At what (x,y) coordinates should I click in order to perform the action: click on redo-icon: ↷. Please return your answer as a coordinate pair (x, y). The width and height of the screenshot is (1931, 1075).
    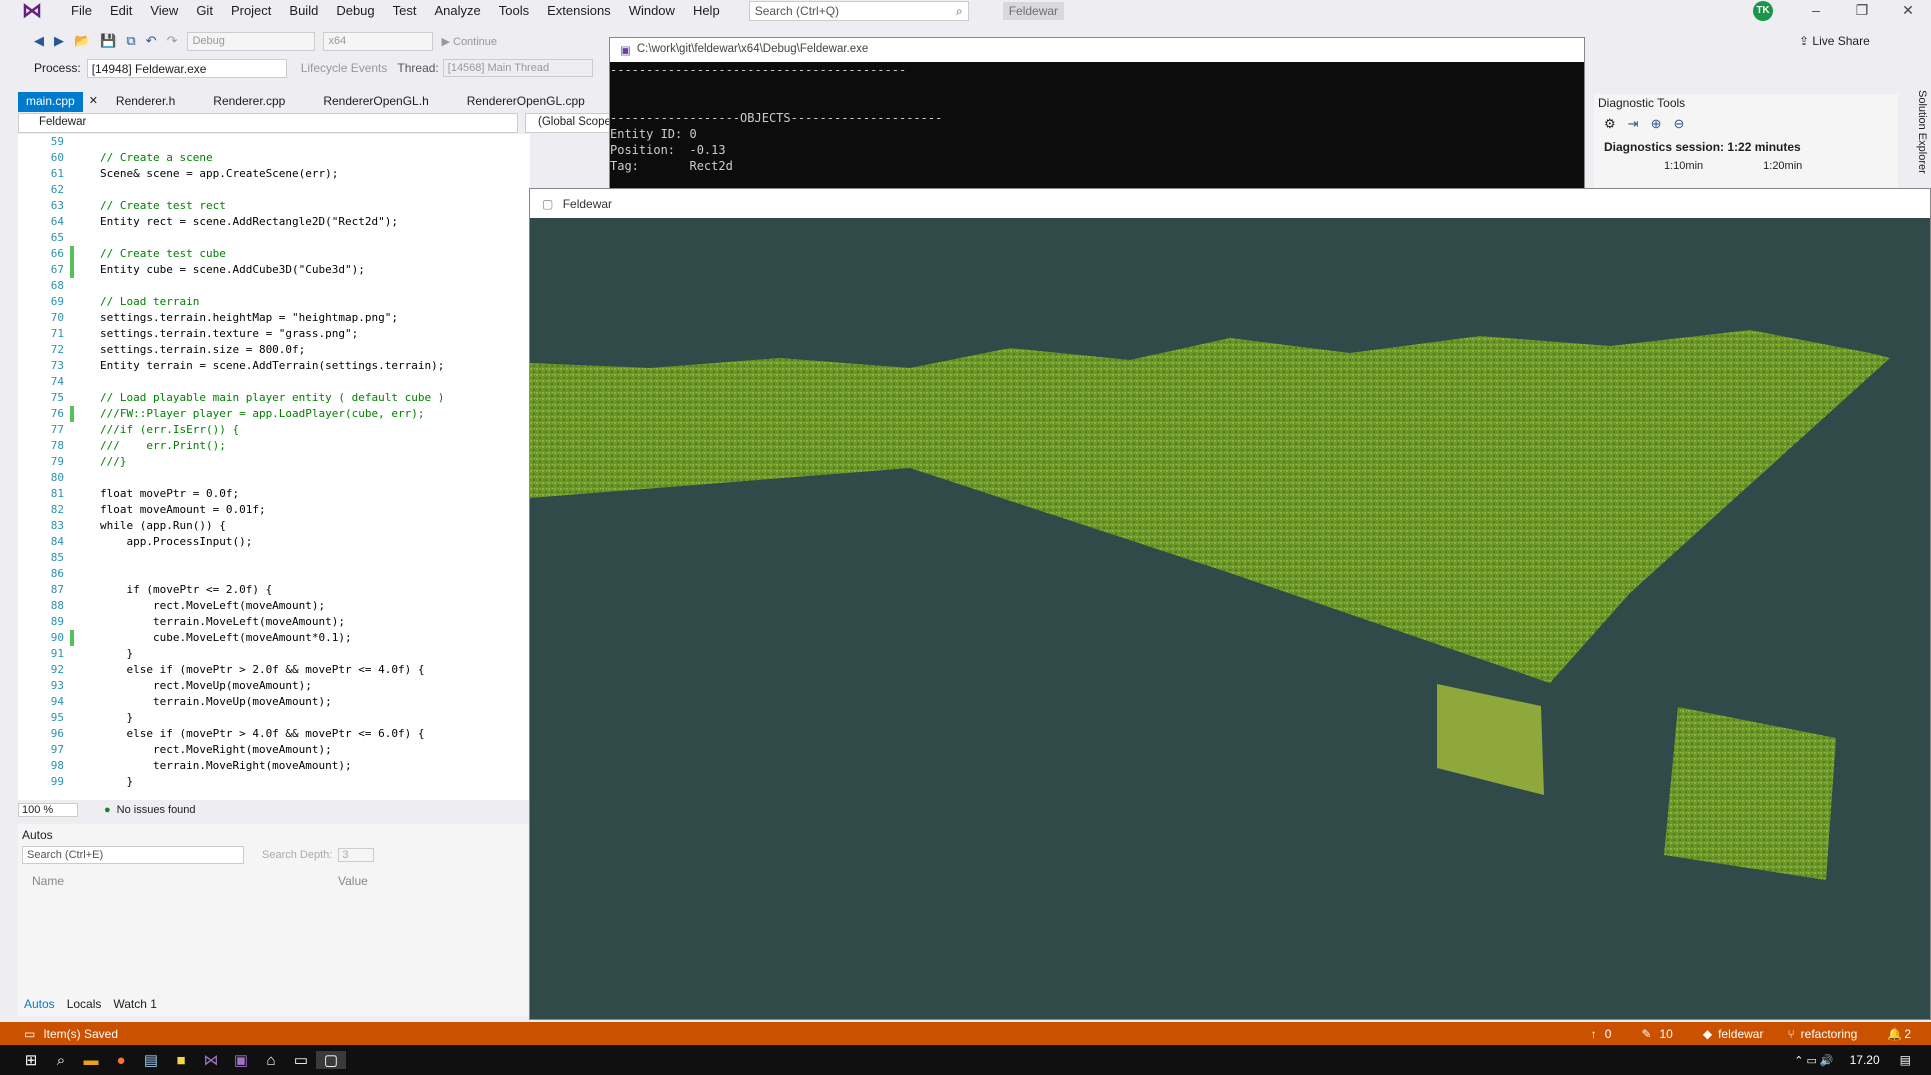
    Looking at the image, I should click on (172, 41).